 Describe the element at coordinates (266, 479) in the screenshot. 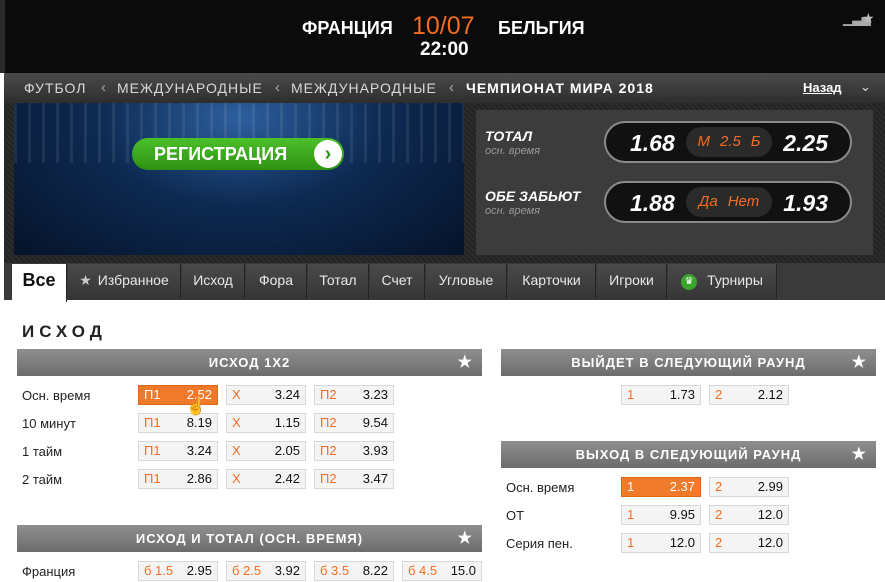

I see `odd-button: Х 2.42` at that location.